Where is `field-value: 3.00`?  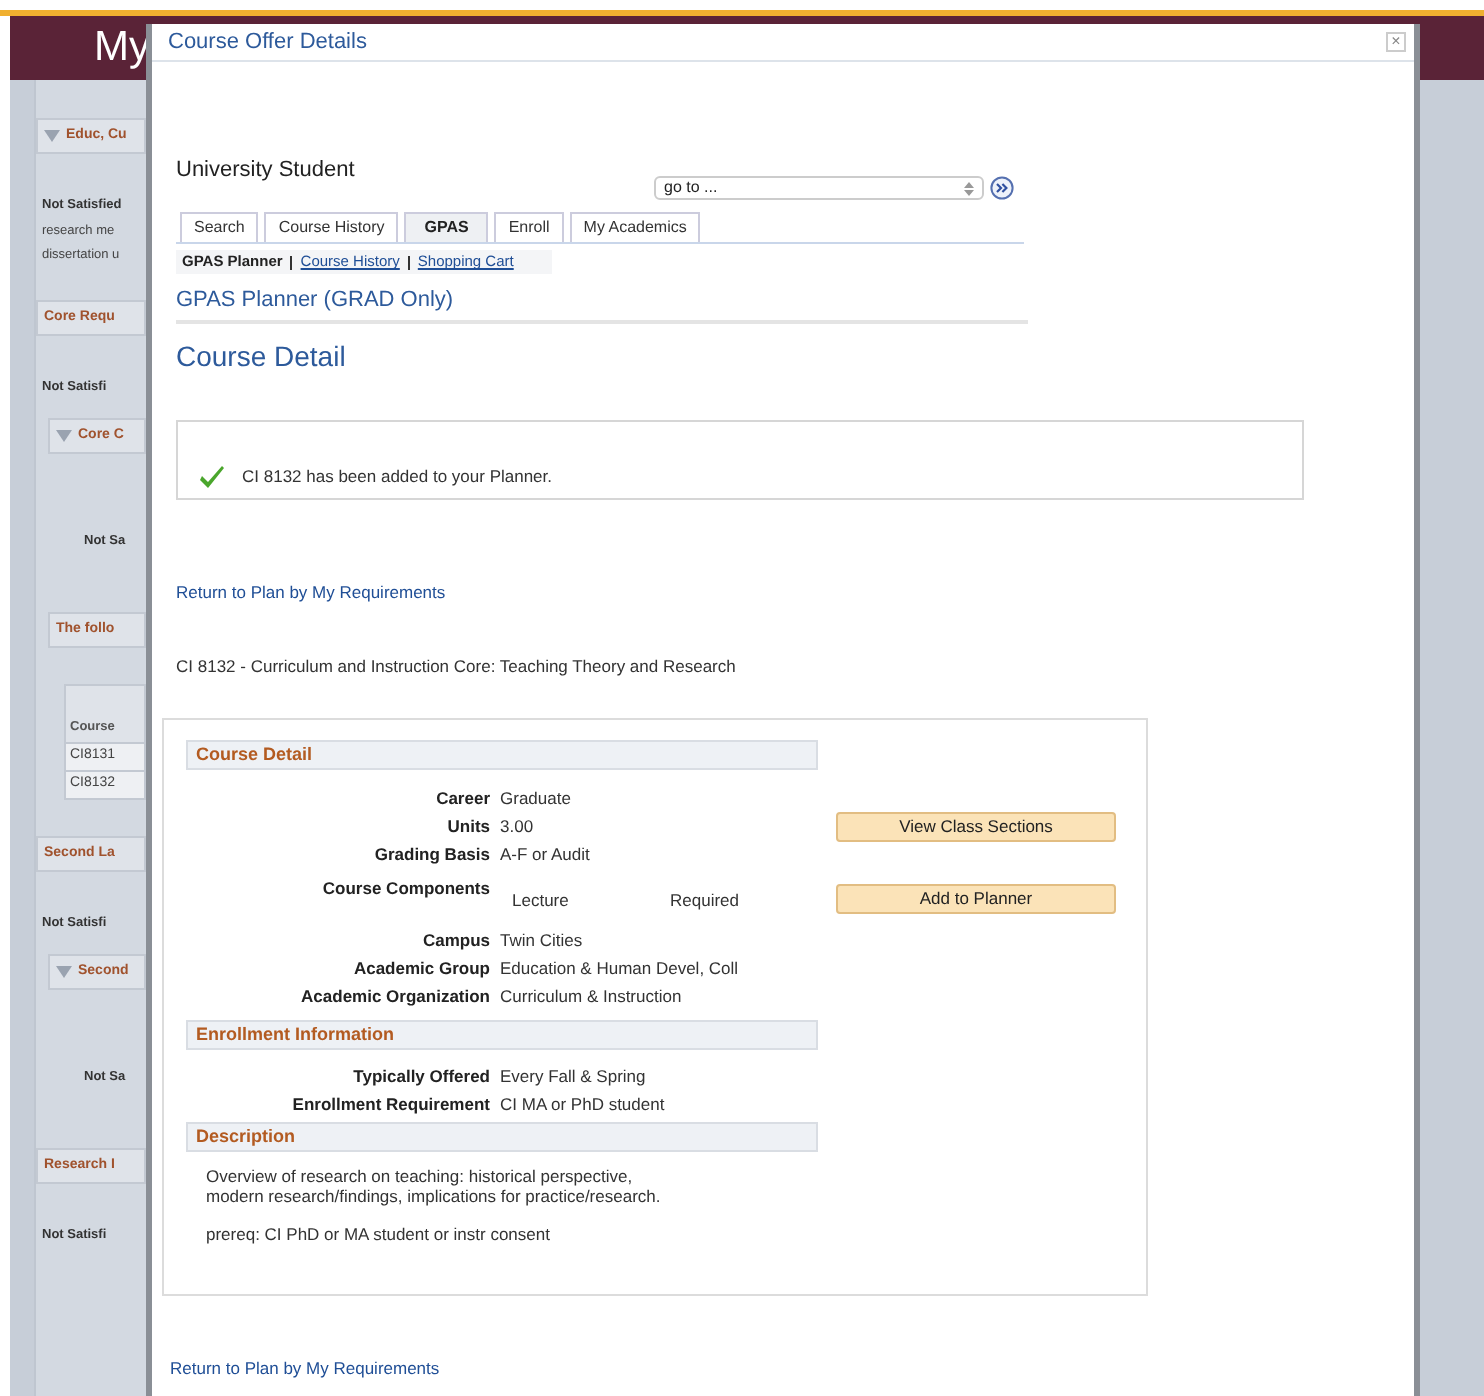 field-value: 3.00 is located at coordinates (517, 827).